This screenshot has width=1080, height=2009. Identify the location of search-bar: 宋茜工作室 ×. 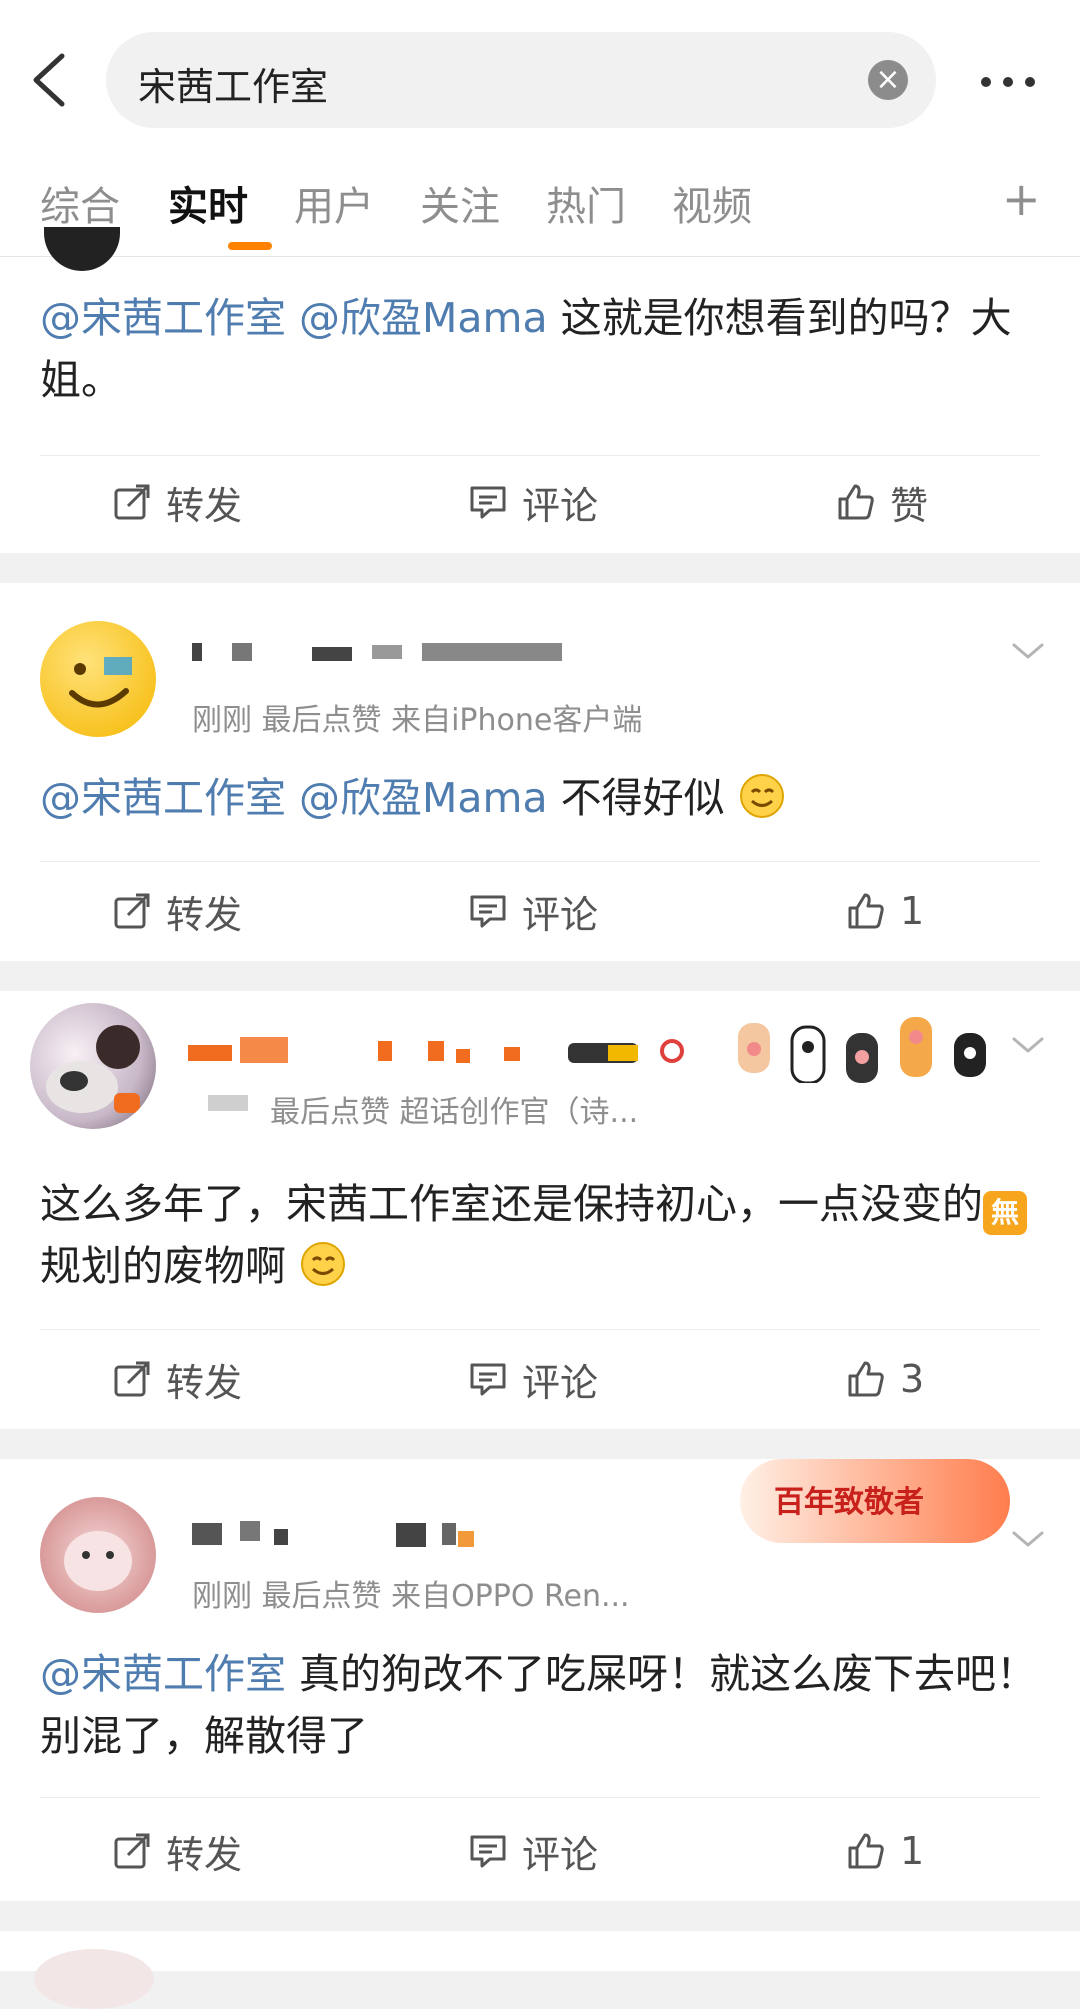
(521, 80).